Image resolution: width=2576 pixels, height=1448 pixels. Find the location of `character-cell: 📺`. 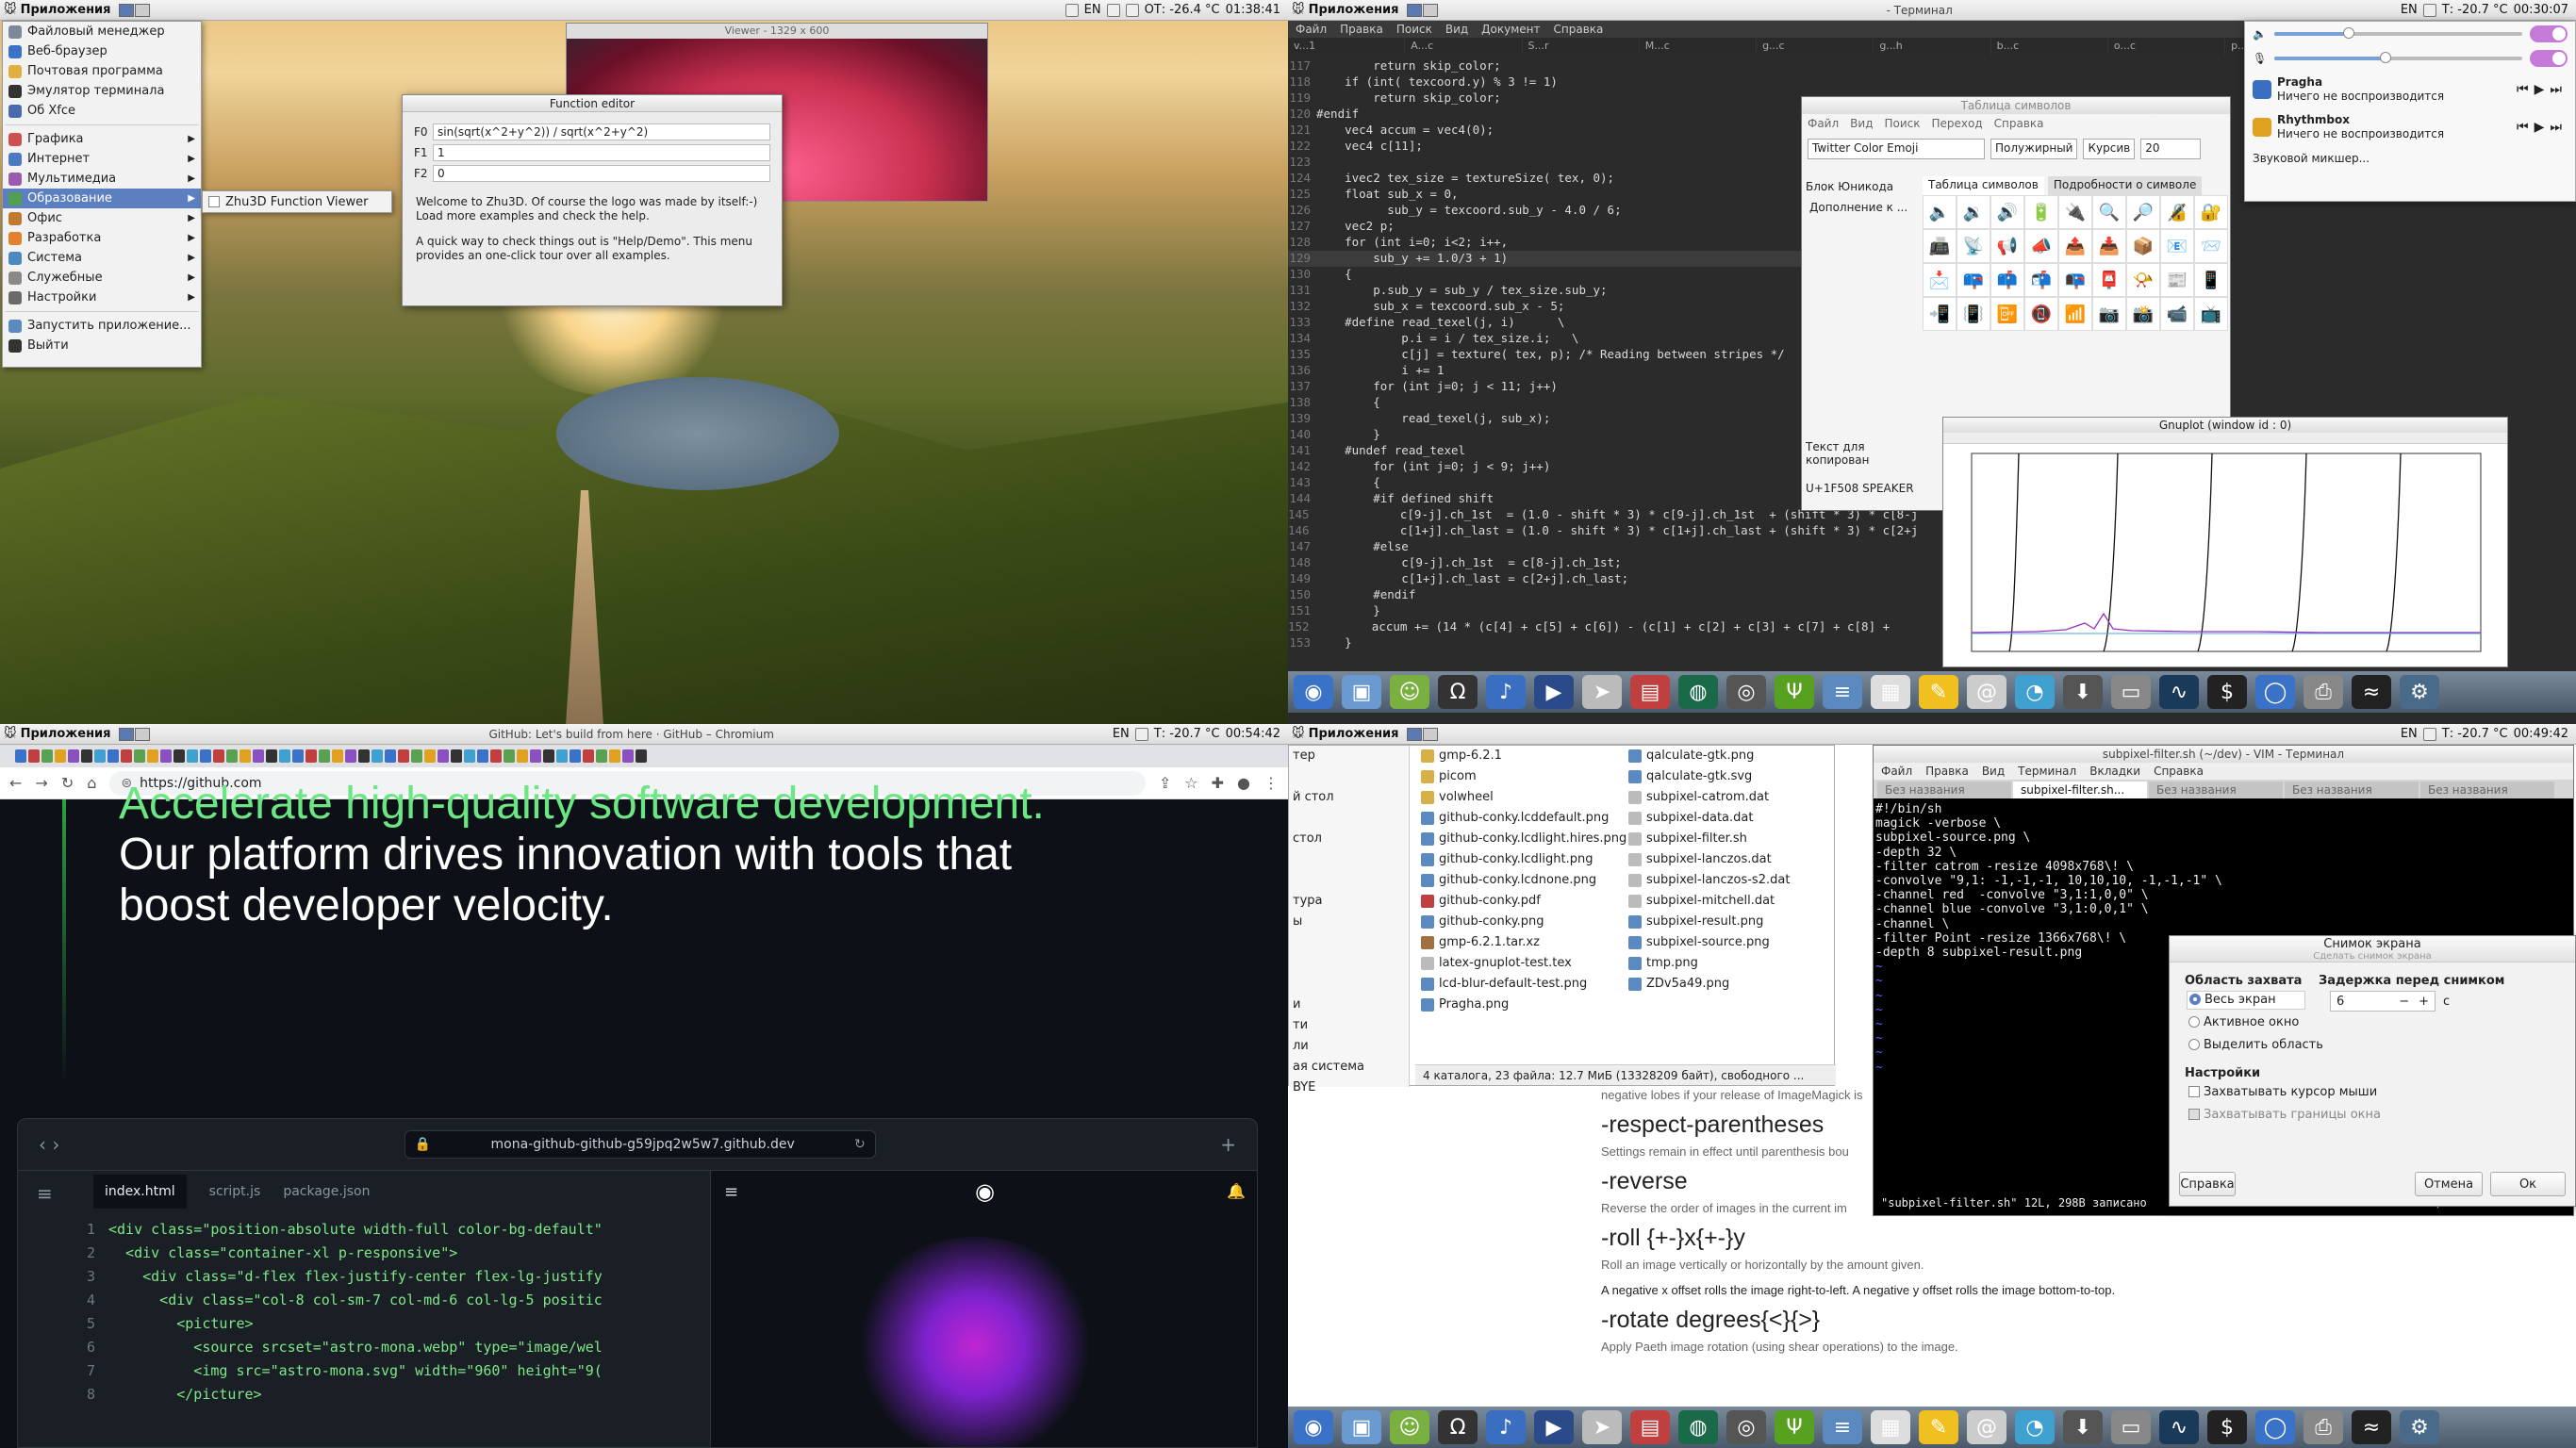

character-cell: 📺 is located at coordinates (2211, 314).